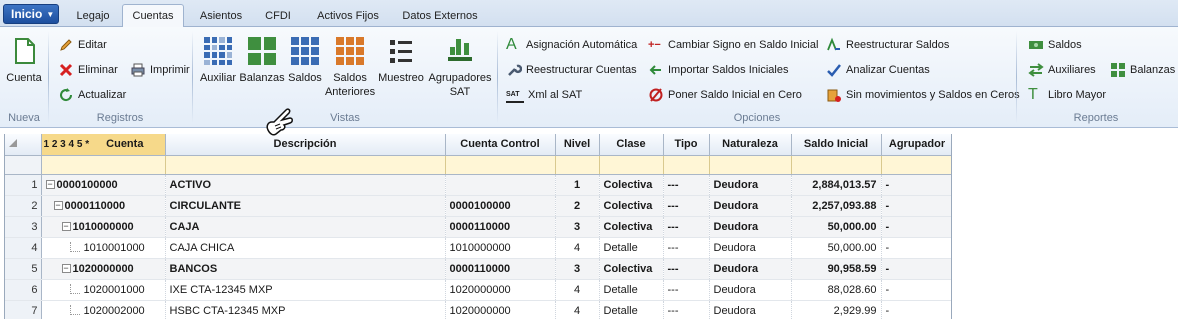 The height and width of the screenshot is (319, 1178). Describe the element at coordinates (836, 145) in the screenshot. I see `col-saldo-inicial-header: Saldo Inicial` at that location.